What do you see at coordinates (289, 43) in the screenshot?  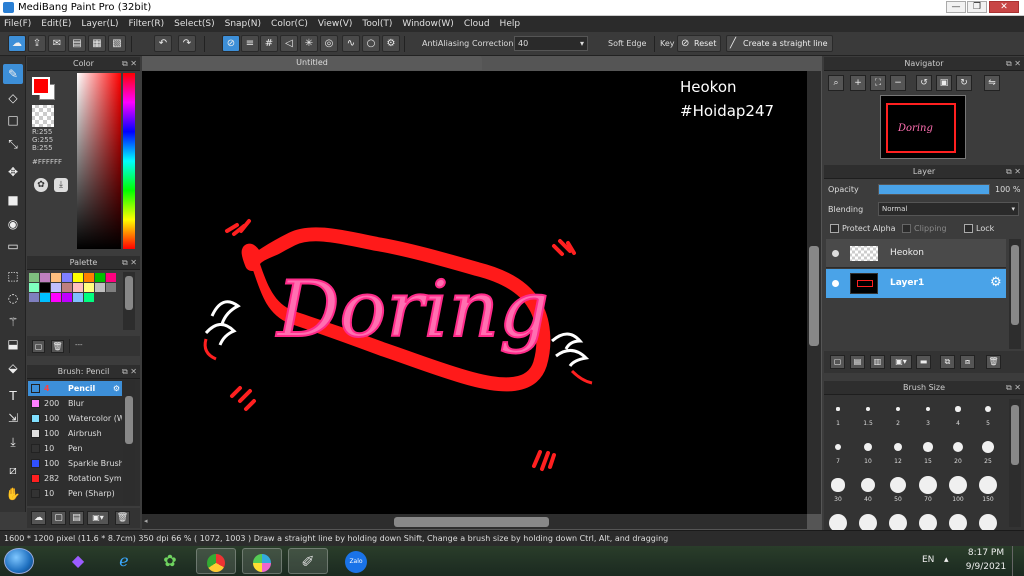 I see `snap-perspective-icon: ◁` at bounding box center [289, 43].